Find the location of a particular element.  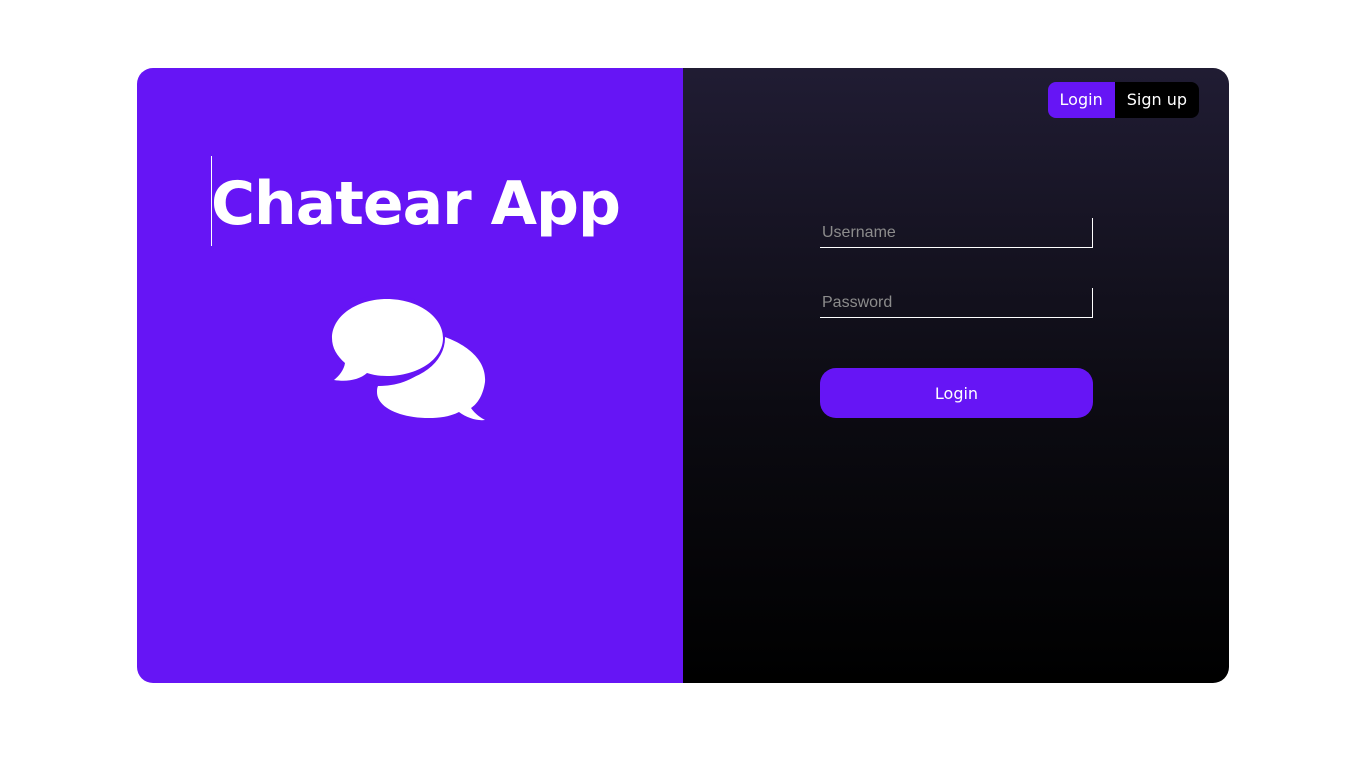

username-input is located at coordinates (956, 233).